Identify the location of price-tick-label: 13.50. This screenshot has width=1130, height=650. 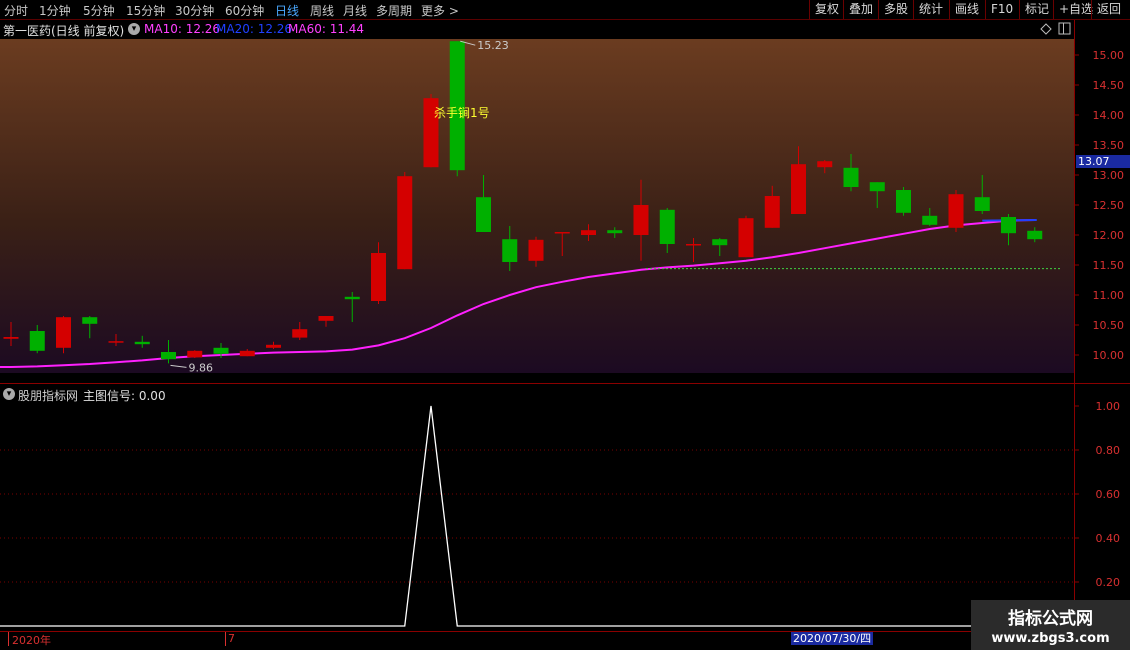
(1109, 145).